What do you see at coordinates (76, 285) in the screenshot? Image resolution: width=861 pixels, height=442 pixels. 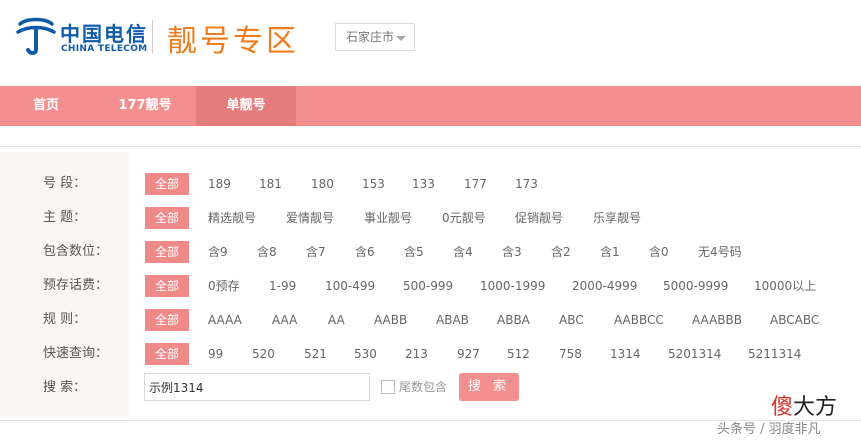 I see `filter-label: 预存话费：` at bounding box center [76, 285].